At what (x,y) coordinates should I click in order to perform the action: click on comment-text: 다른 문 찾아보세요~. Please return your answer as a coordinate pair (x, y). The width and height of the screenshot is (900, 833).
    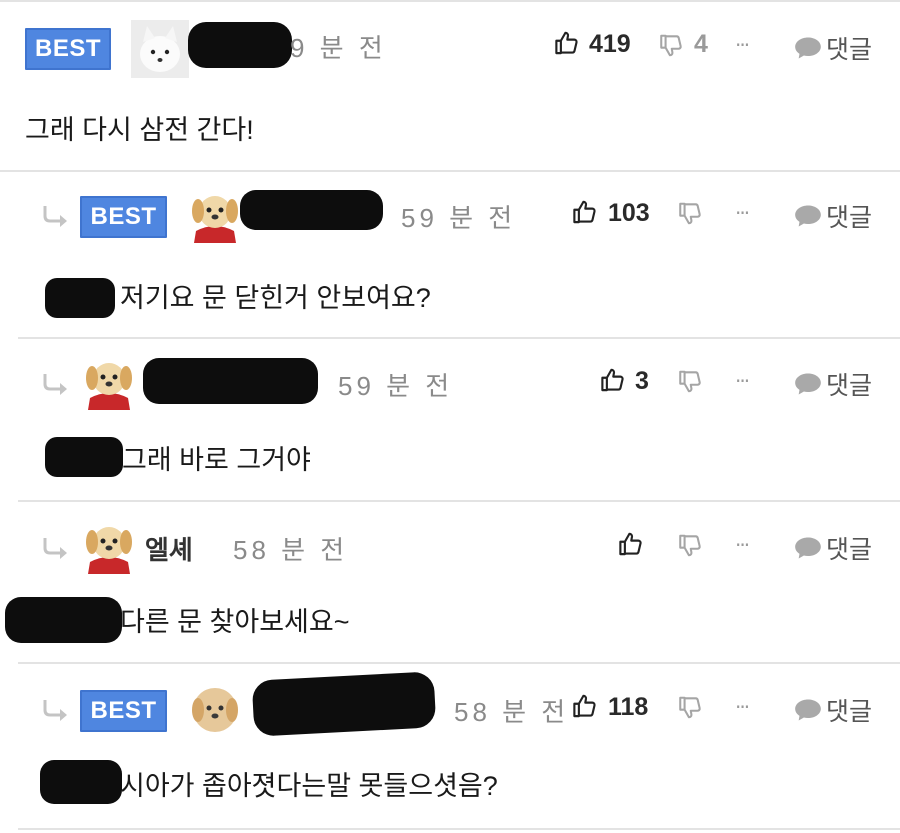
    Looking at the image, I should click on (235, 622).